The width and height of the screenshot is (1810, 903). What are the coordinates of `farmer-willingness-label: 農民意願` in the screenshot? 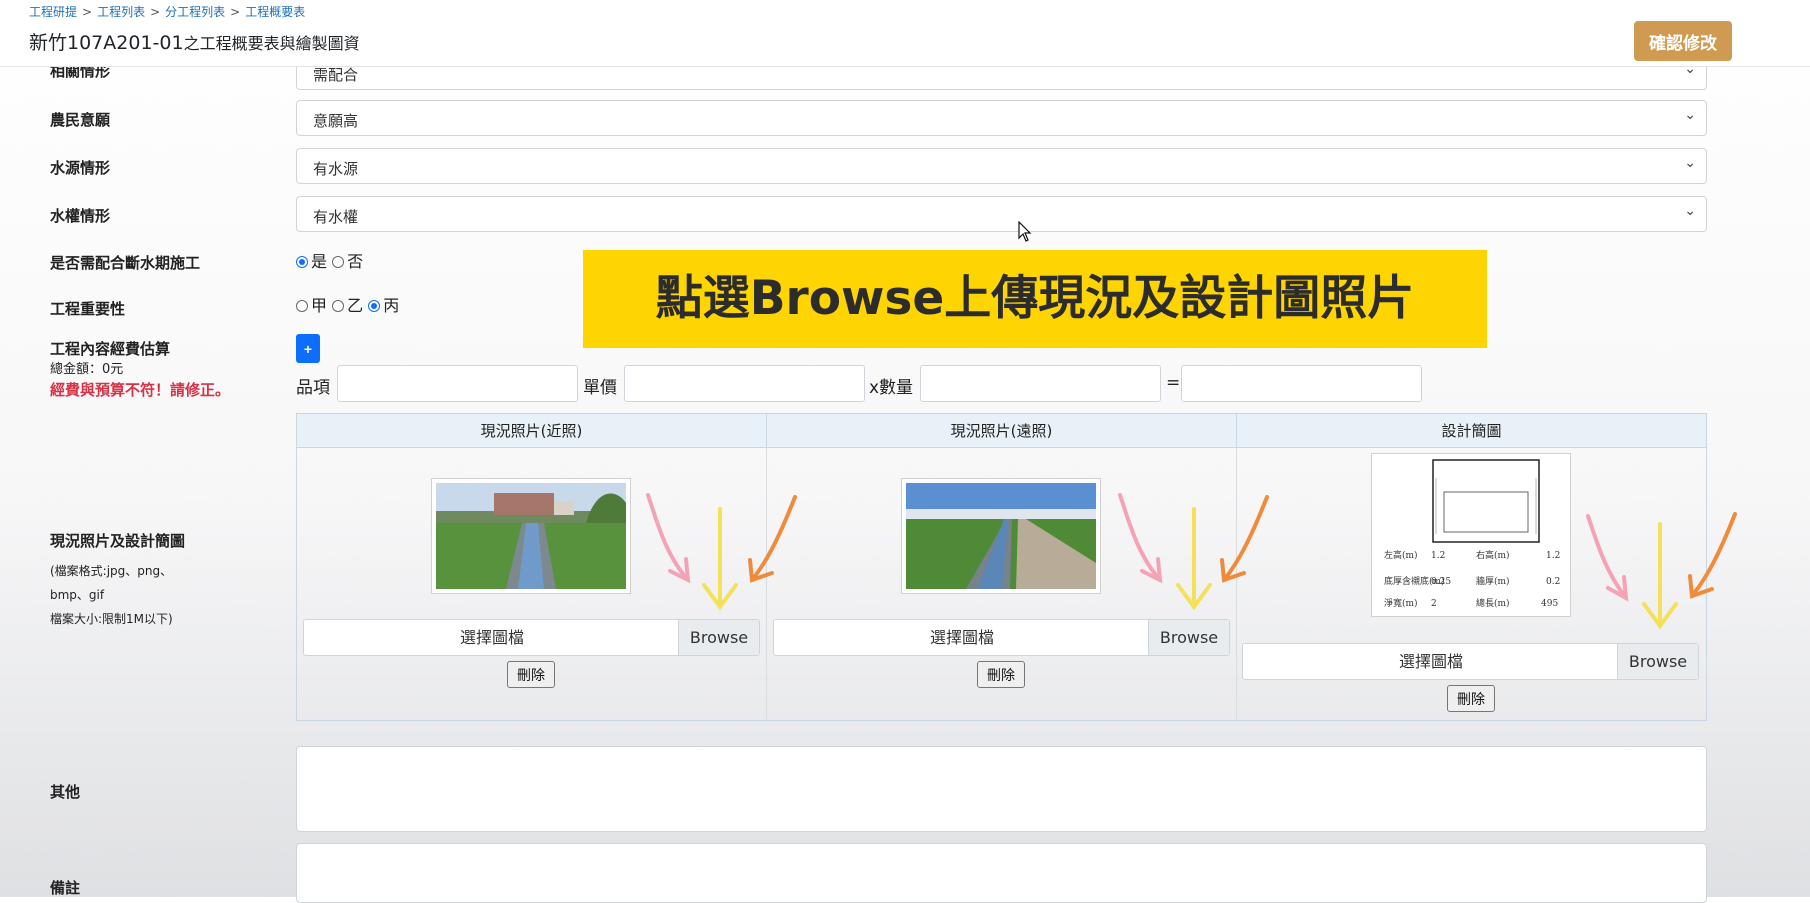 It's located at (80, 120).